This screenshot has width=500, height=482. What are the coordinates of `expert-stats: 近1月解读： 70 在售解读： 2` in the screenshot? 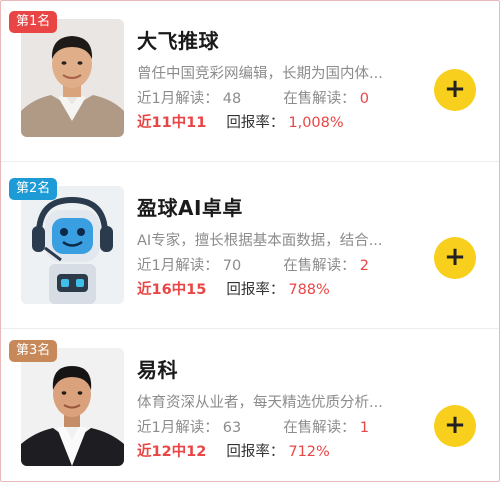 It's located at (253, 264).